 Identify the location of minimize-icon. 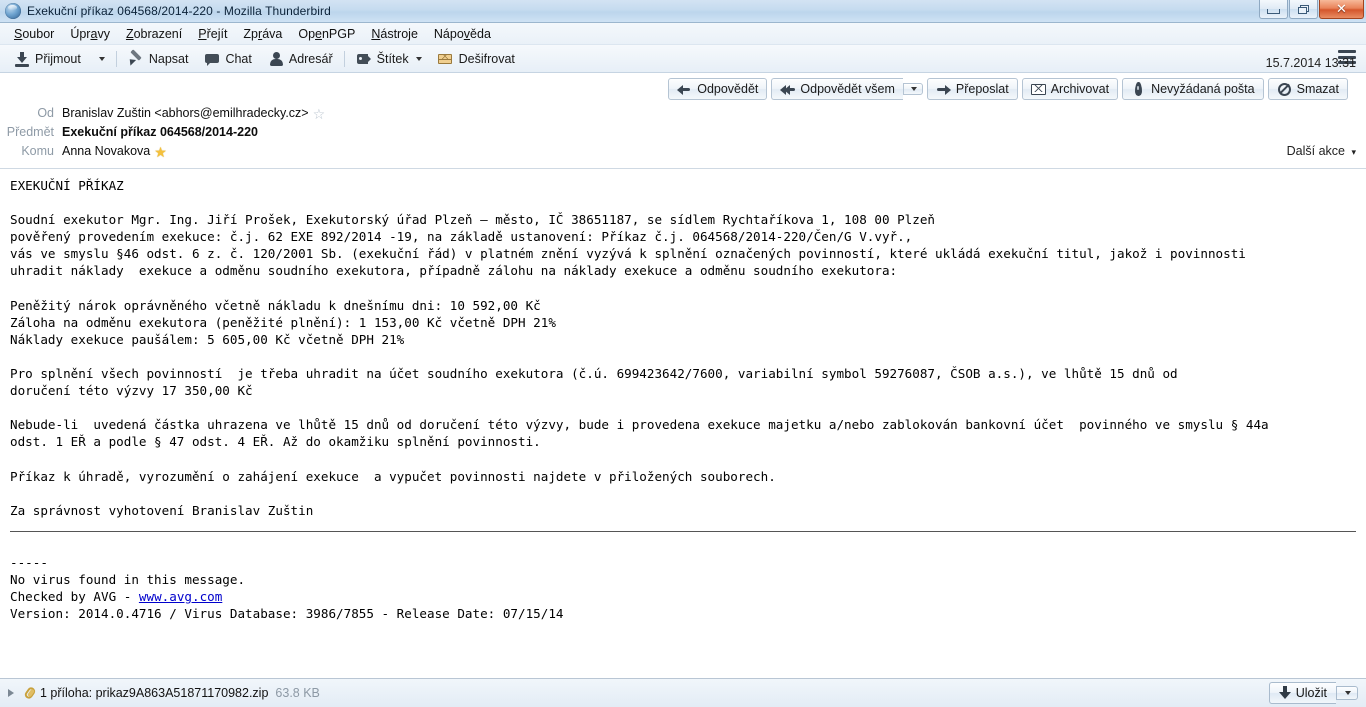
(1273, 11).